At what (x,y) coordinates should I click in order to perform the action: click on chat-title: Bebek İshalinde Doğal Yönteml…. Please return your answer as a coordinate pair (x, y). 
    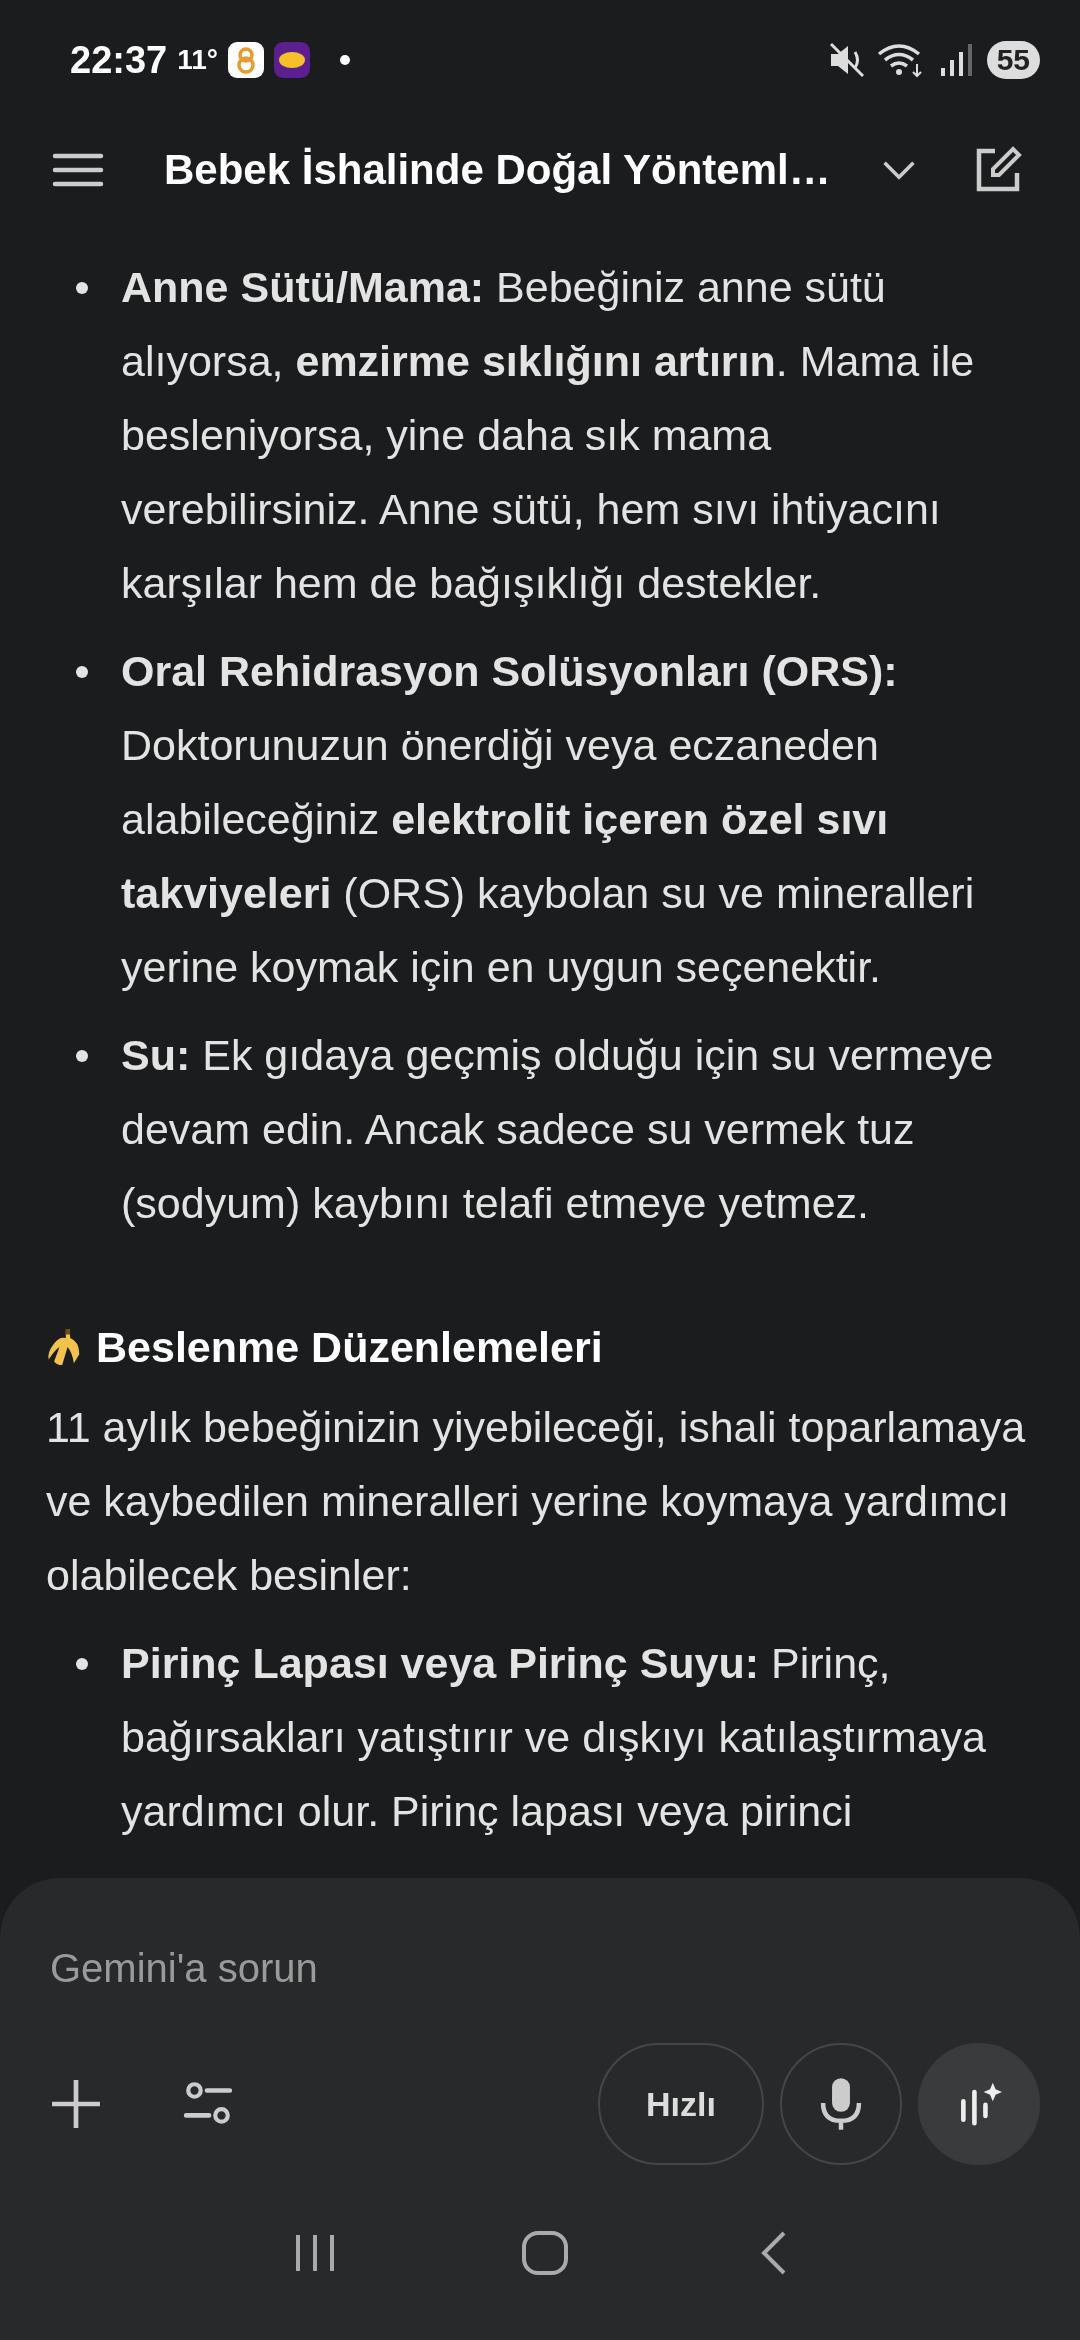
    Looking at the image, I should click on (497, 170).